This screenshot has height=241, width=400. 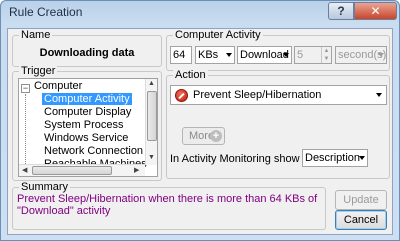 I want to click on duration-value: 5, so click(x=300, y=55).